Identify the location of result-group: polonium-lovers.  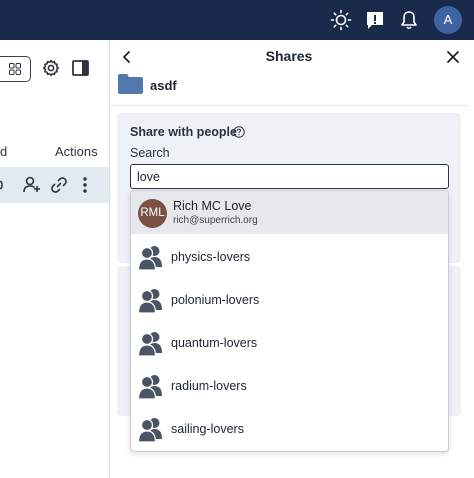
(289, 300).